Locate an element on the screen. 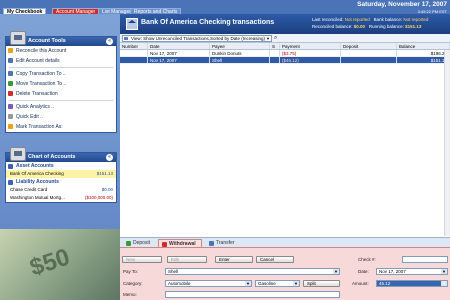  cell-payee: Shell is located at coordinates (240, 60).